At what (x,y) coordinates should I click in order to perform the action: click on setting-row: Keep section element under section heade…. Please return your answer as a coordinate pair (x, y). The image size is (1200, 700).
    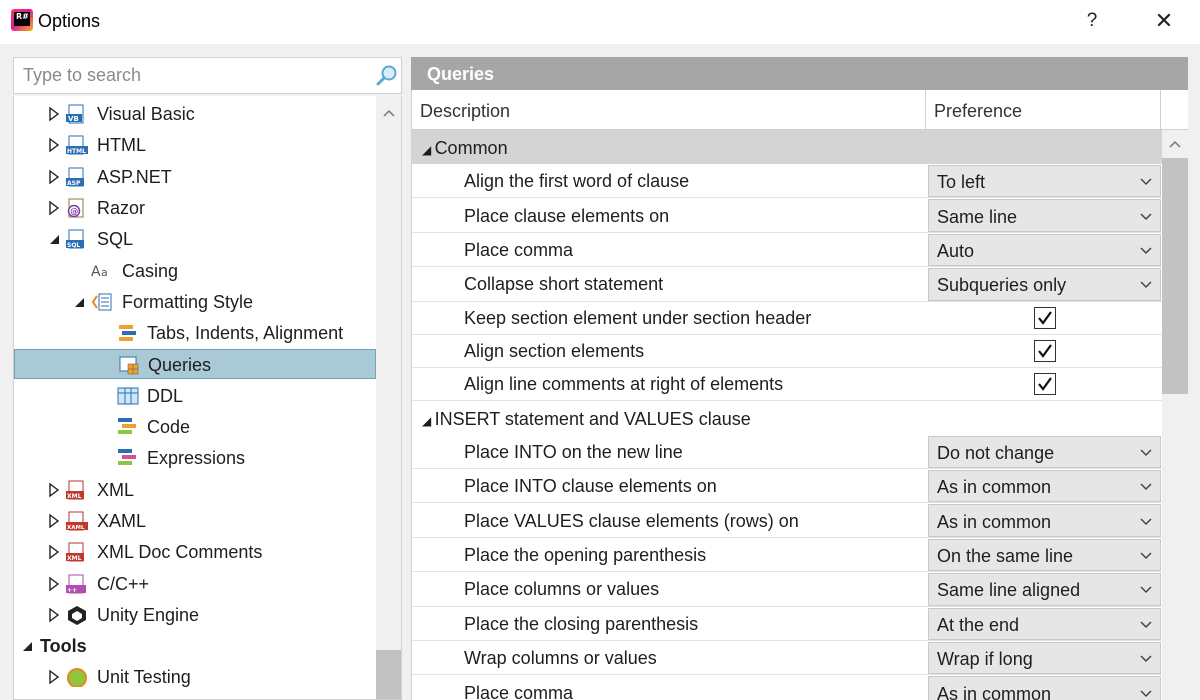
    Looking at the image, I should click on (787, 318).